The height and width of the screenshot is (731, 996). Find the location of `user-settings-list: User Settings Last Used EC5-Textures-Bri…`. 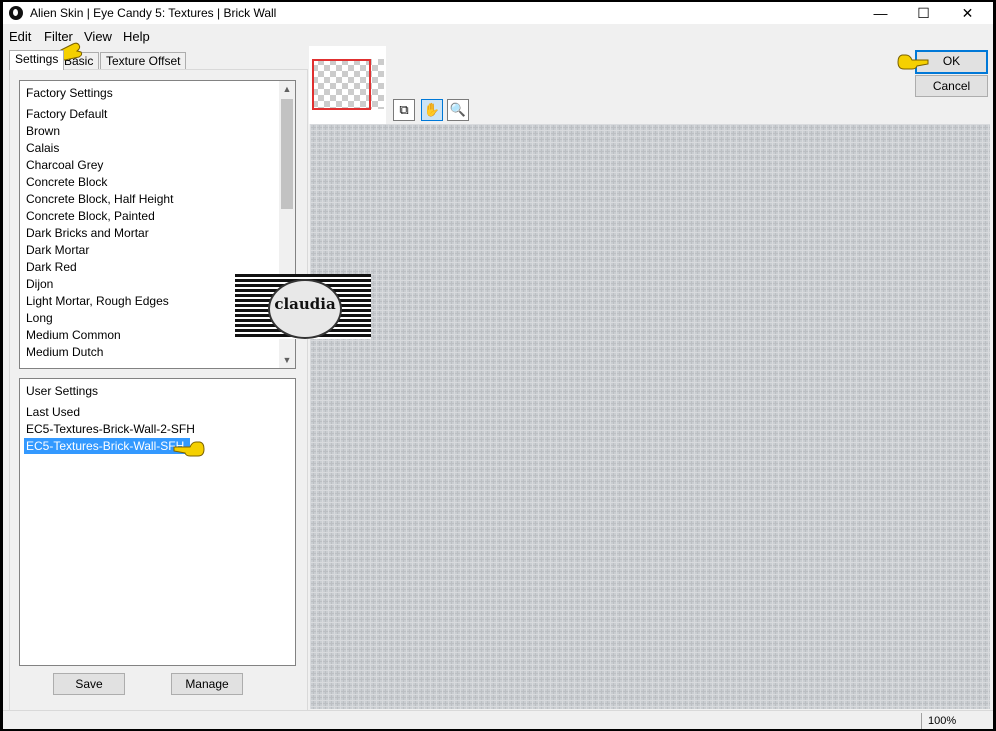

user-settings-list: User Settings Last Used EC5-Textures-Bri… is located at coordinates (157, 522).